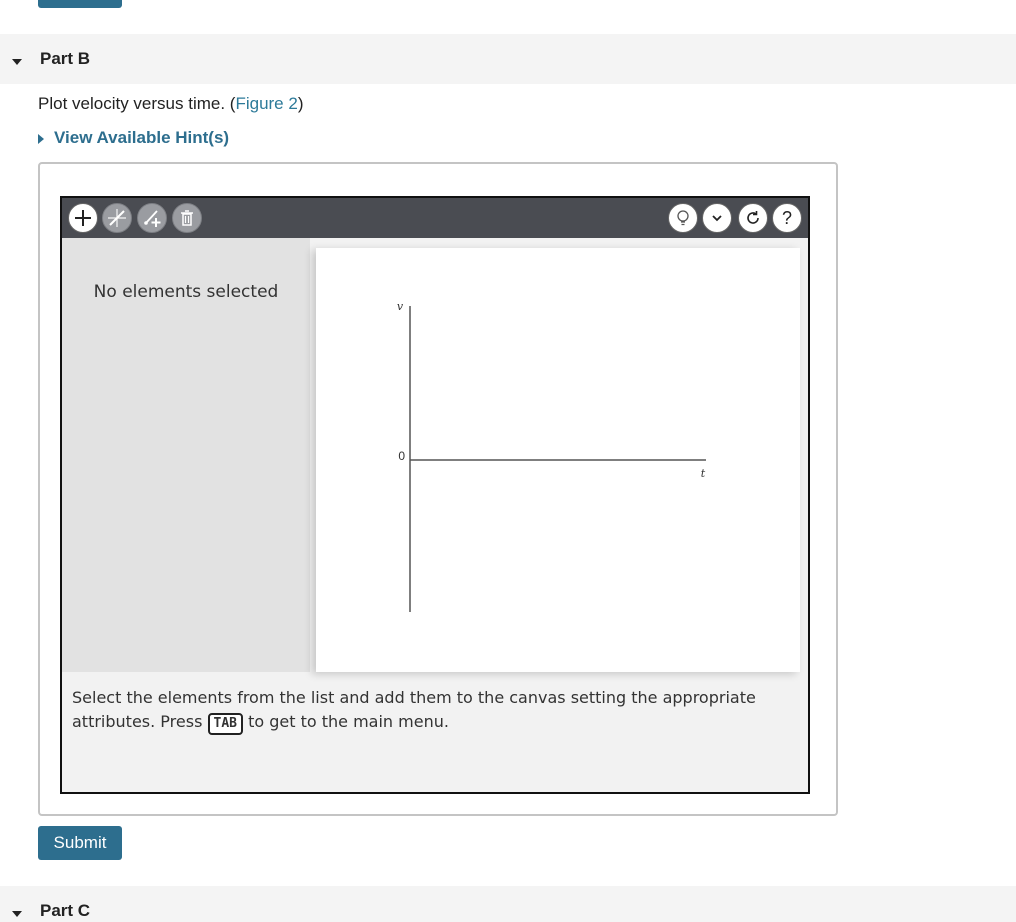 This screenshot has width=1016, height=922. Describe the element at coordinates (117, 218) in the screenshot. I see `line-tool-icon` at that location.